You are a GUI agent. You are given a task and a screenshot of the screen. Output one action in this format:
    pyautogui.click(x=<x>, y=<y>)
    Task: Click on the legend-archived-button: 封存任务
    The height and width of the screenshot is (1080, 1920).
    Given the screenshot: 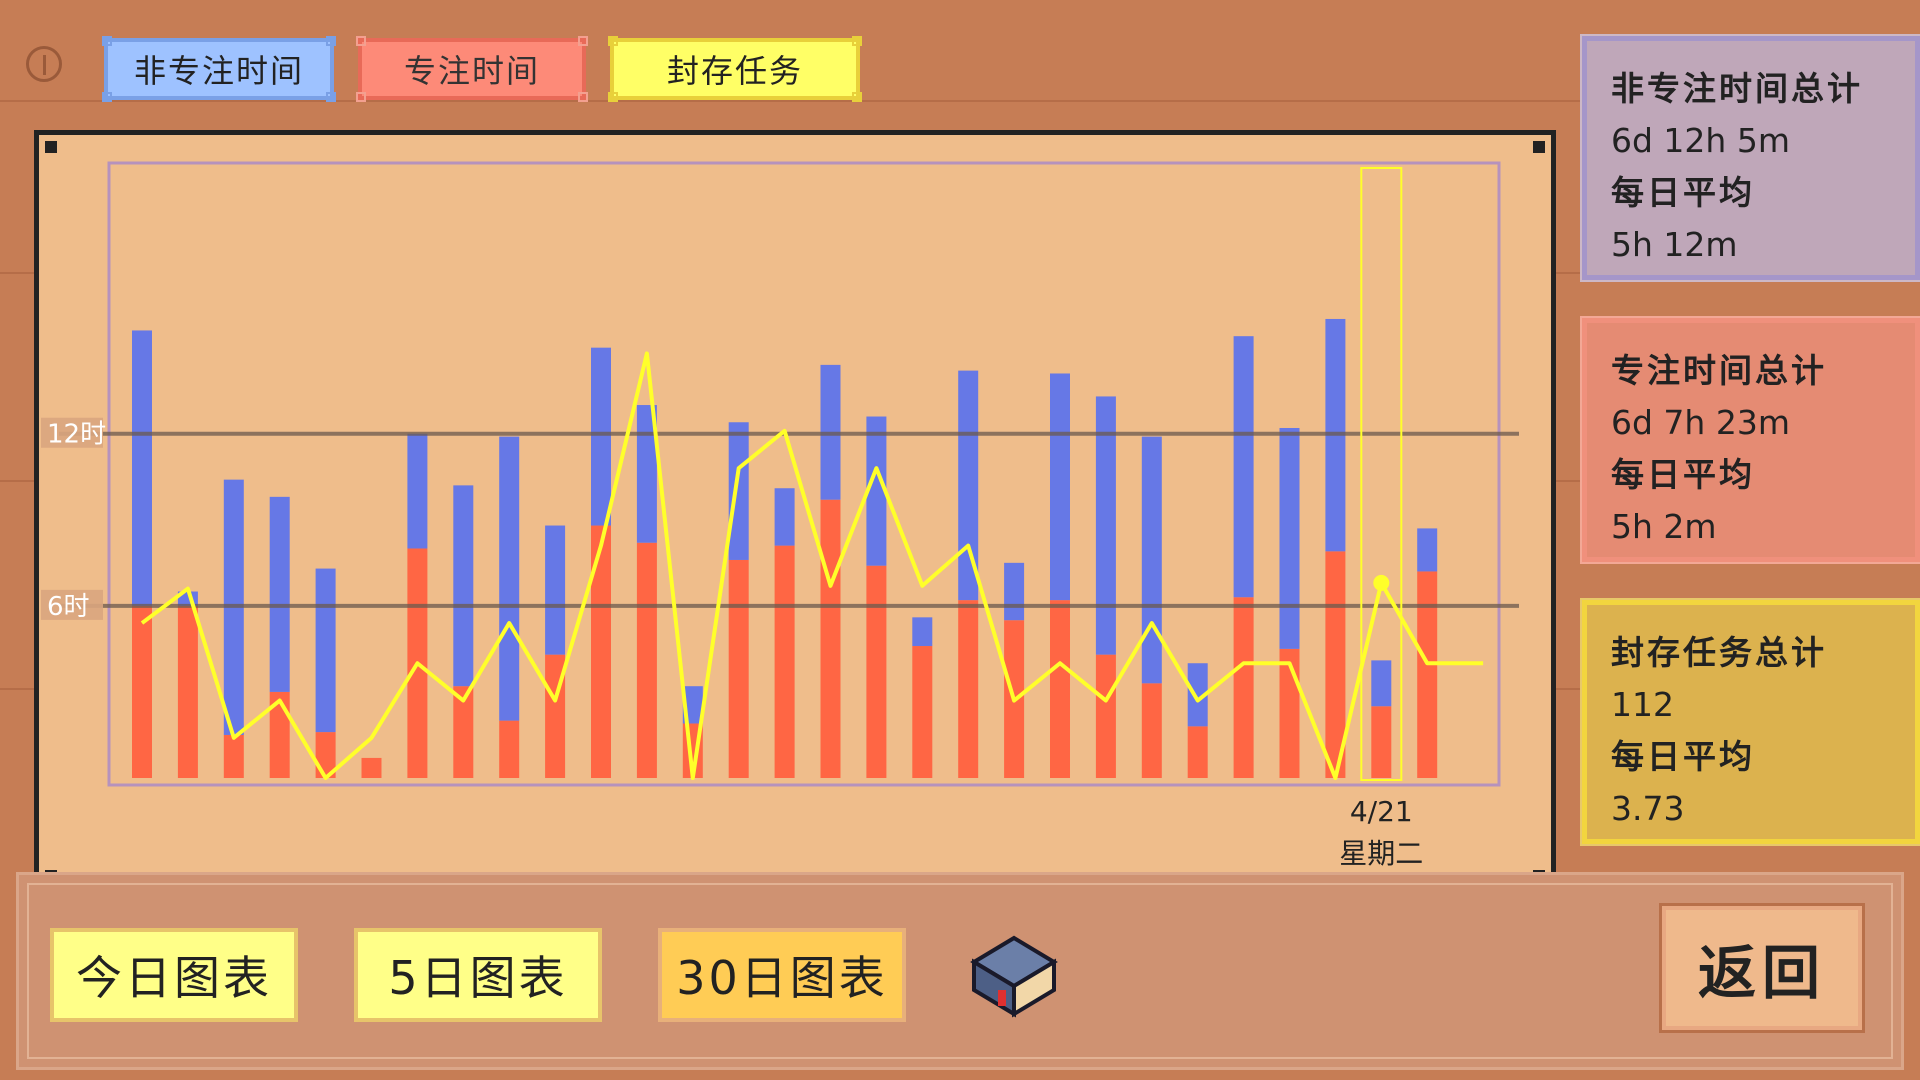 What is the action you would take?
    pyautogui.click(x=735, y=69)
    